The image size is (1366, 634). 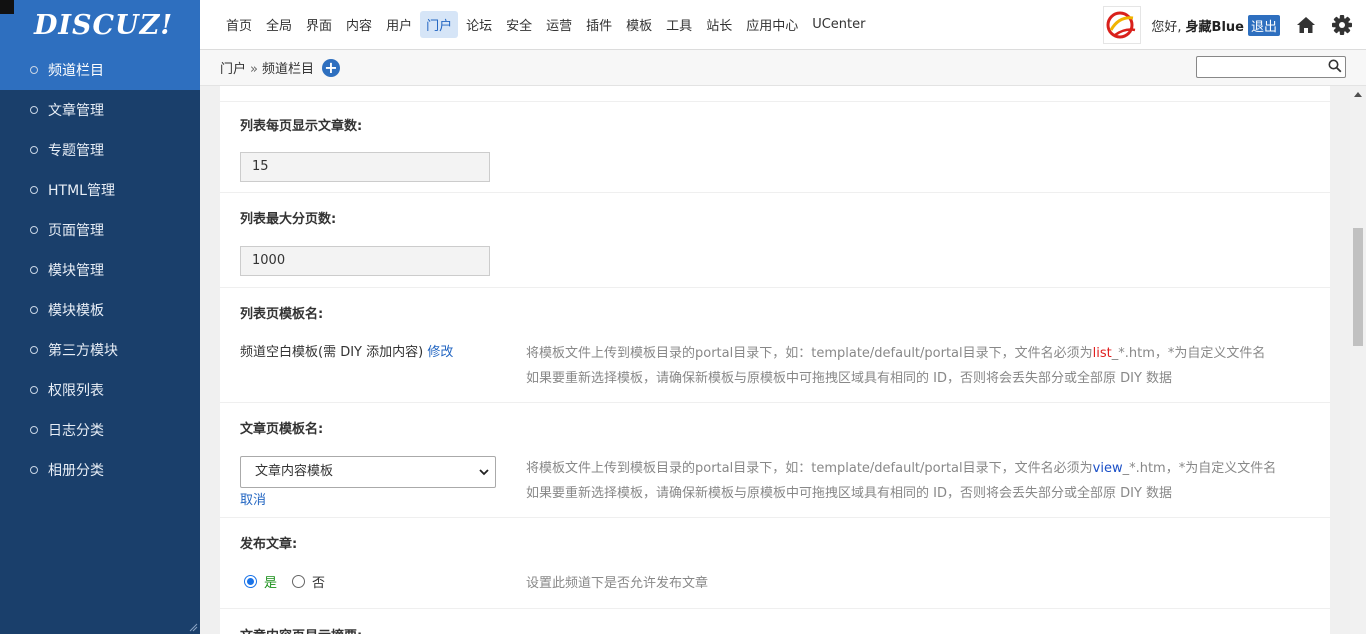 What do you see at coordinates (1102, 353) in the screenshot?
I see `note-highlight: list` at bounding box center [1102, 353].